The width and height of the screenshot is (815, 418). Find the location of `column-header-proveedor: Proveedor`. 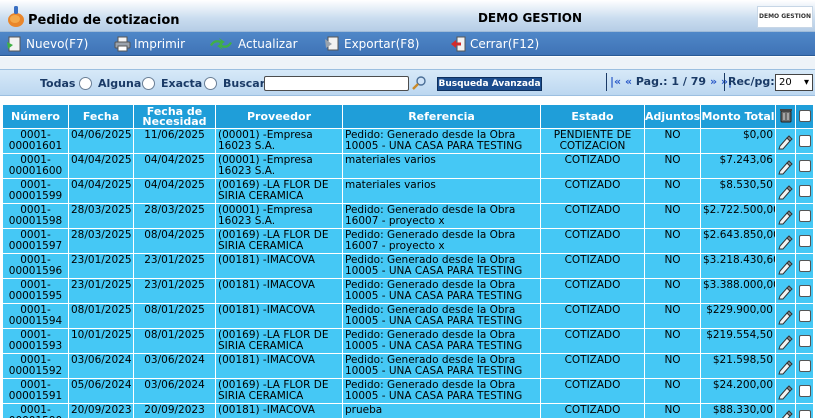

column-header-proveedor: Proveedor is located at coordinates (279, 116).